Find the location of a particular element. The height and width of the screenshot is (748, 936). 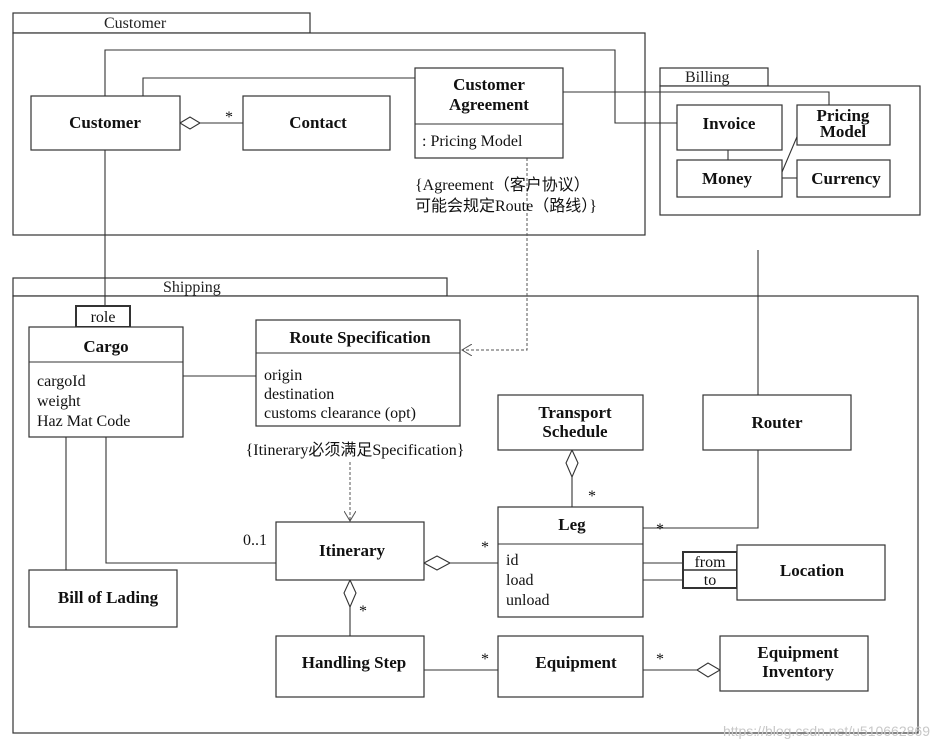

class-equipment-inventory: Equipment Inventory is located at coordinates (794, 663).